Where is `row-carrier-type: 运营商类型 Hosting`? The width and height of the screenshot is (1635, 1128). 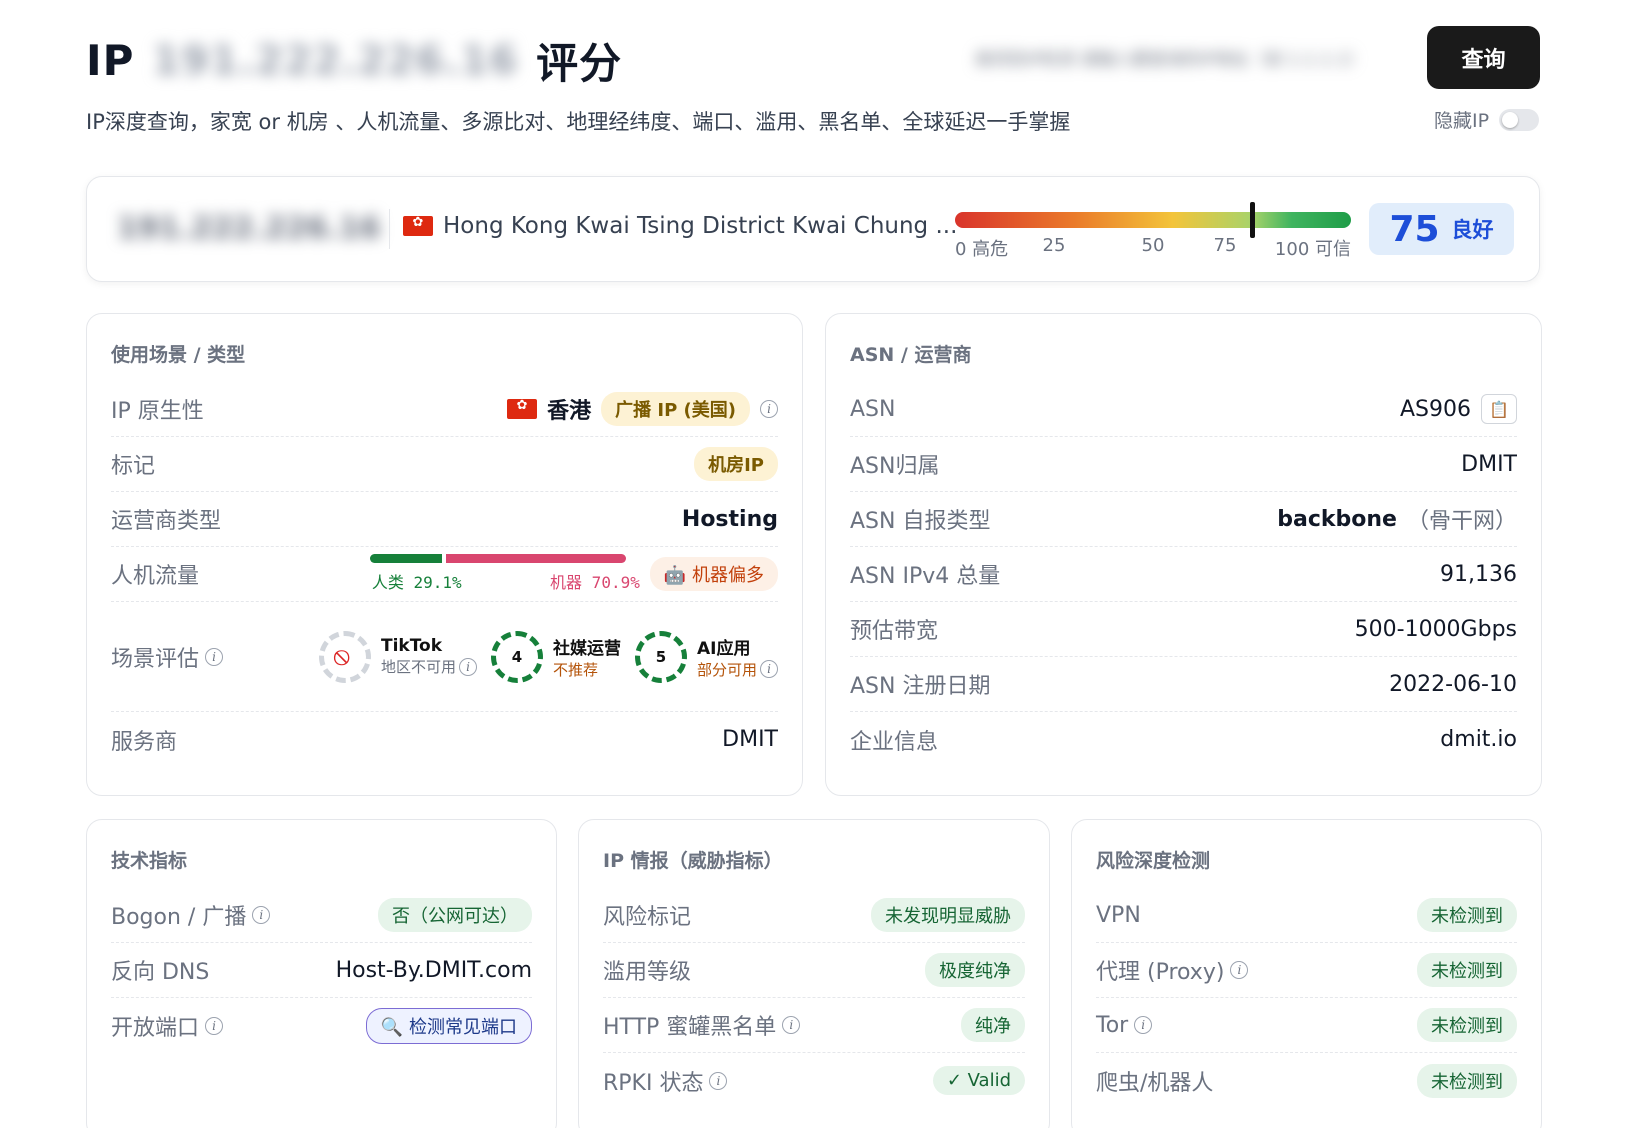 row-carrier-type: 运营商类型 Hosting is located at coordinates (444, 519).